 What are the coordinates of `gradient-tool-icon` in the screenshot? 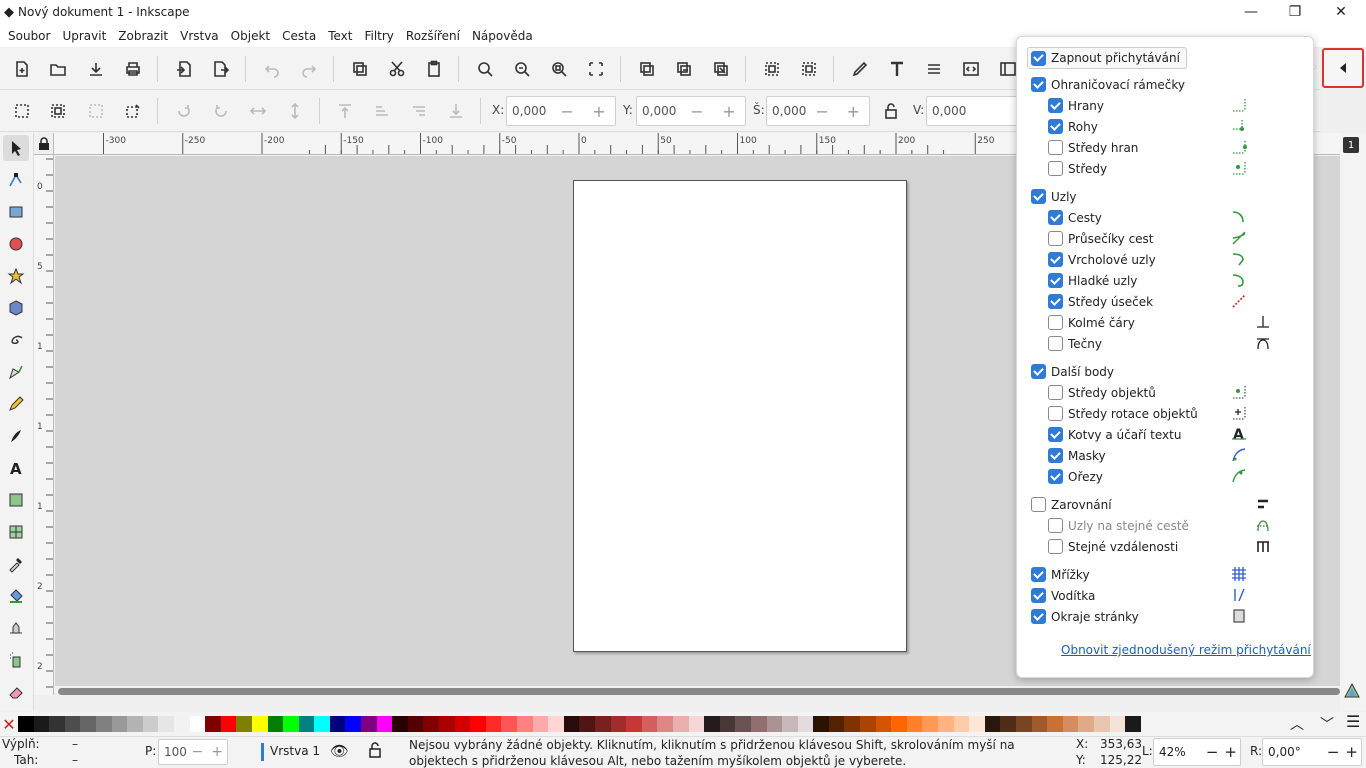 It's located at (16, 500).